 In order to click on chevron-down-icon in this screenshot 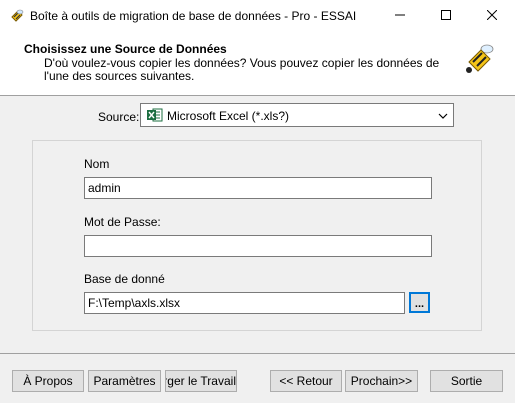, I will do `click(443, 117)`.